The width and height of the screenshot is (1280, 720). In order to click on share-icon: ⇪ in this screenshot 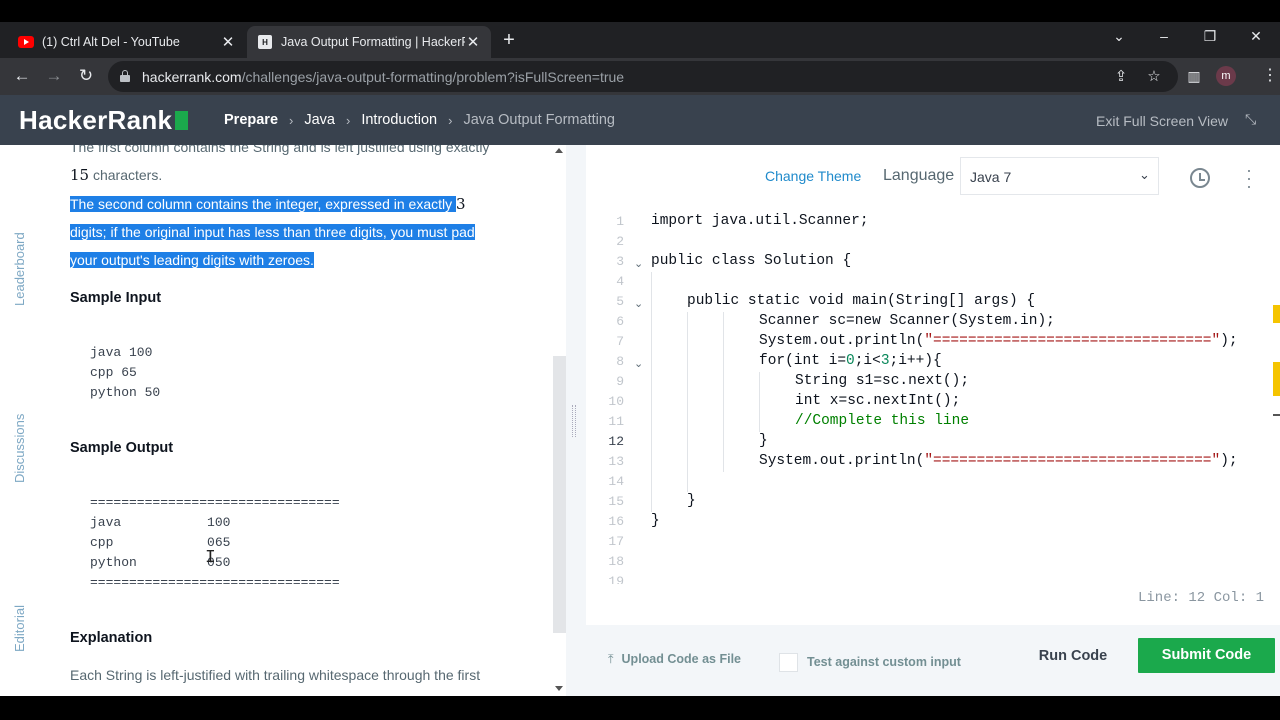, I will do `click(1121, 77)`.